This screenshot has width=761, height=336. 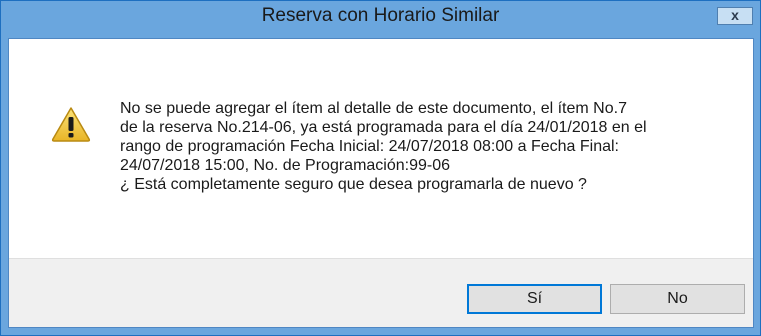 I want to click on title-bar: Reserva con Horario Similar x, so click(x=380, y=16).